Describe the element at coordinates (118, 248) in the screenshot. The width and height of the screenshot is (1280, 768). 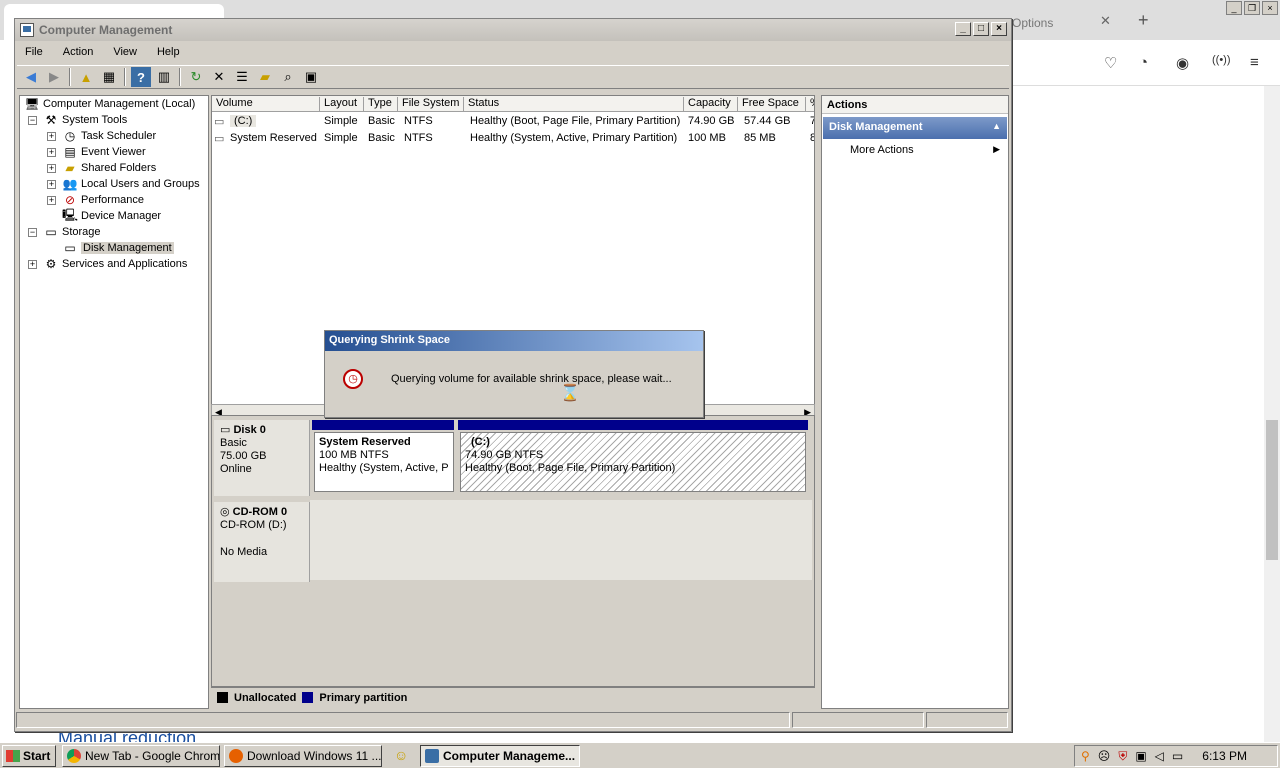
I see `tree-item-disk-management: ▭ Disk Management` at that location.